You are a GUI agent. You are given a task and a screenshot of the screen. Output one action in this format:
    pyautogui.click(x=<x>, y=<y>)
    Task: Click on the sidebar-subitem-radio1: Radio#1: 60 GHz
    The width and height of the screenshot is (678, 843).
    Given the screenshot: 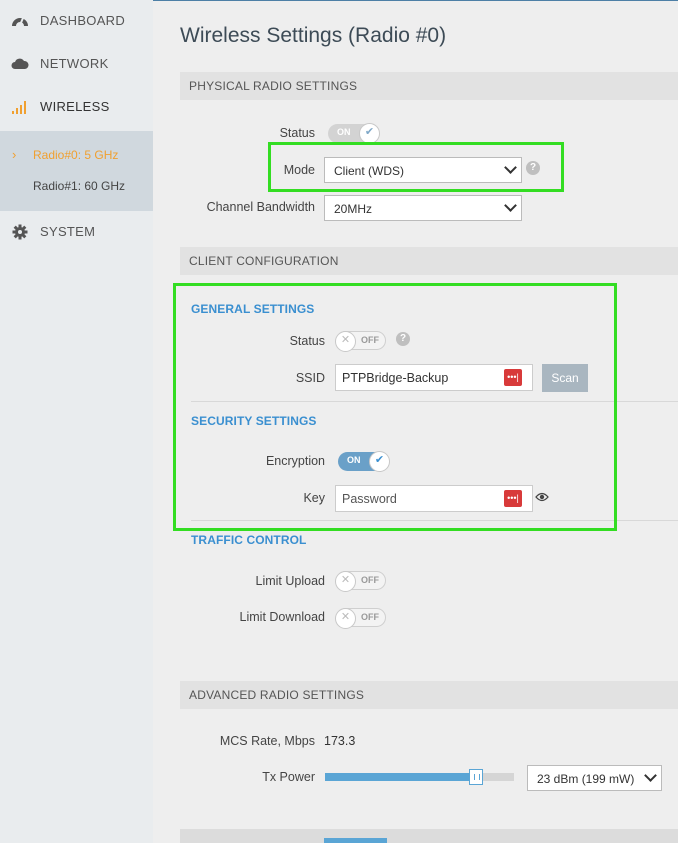 What is the action you would take?
    pyautogui.click(x=76, y=186)
    